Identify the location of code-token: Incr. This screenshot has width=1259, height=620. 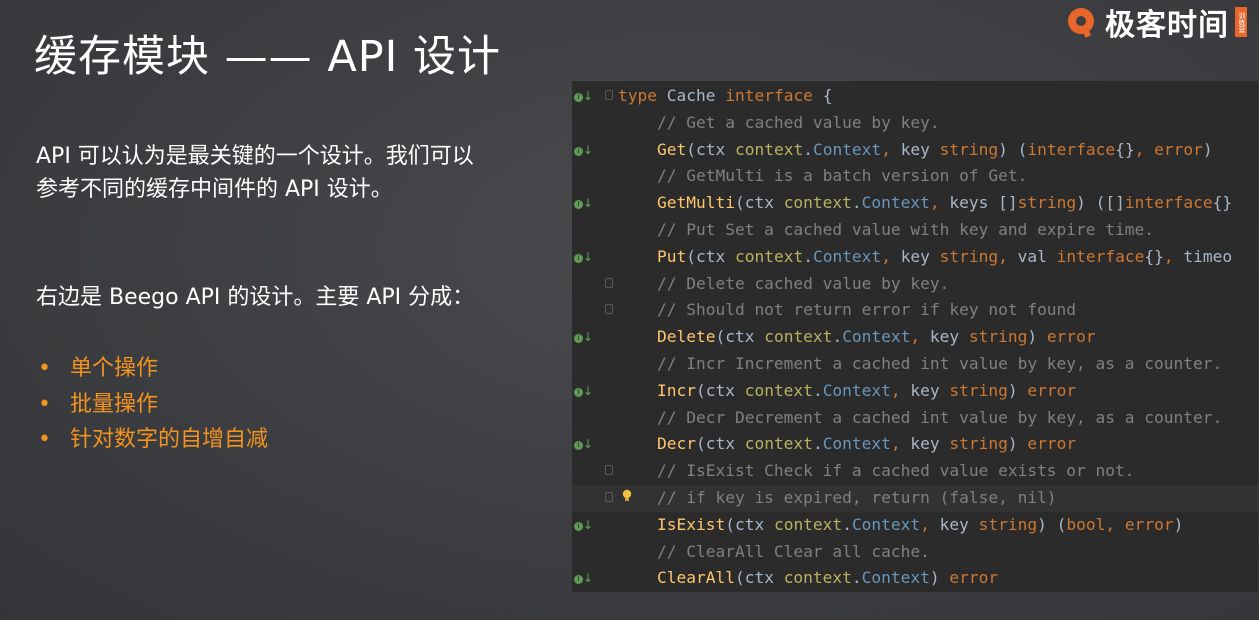
(676, 390).